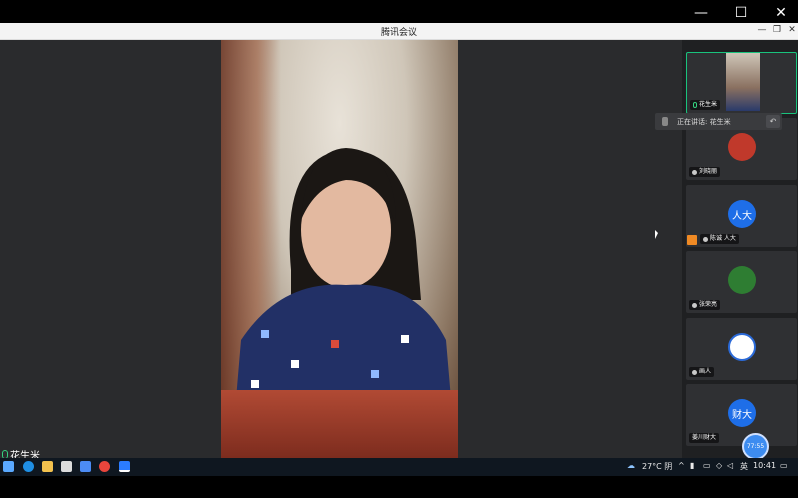  I want to click on participant-tile: 画人, so click(741, 349).